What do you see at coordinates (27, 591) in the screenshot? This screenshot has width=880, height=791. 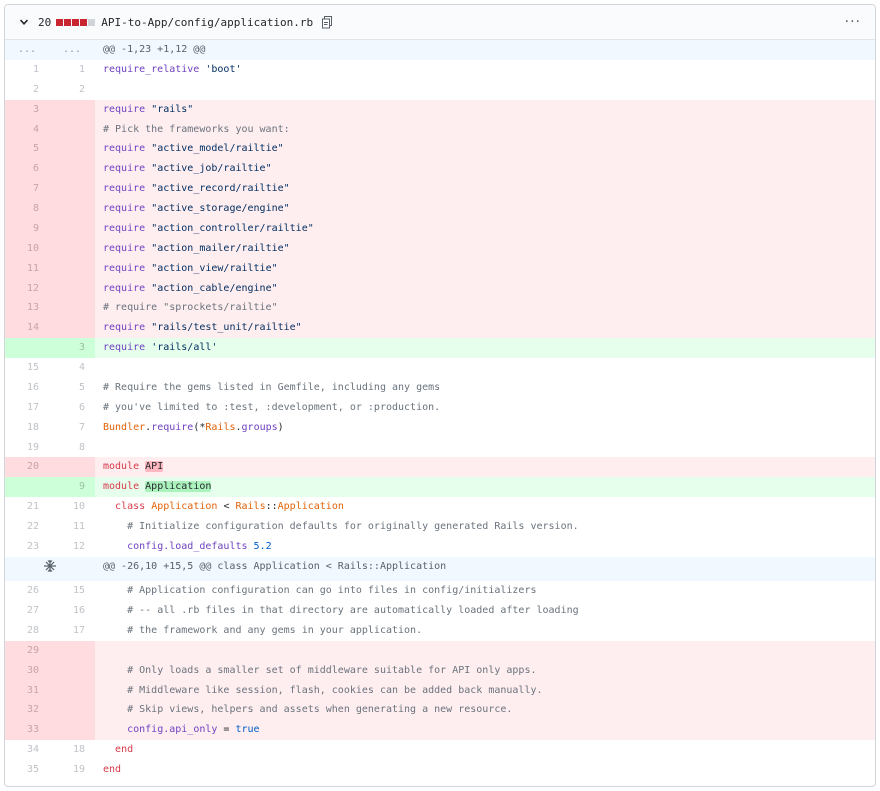 I see `old-line-number: 26` at bounding box center [27, 591].